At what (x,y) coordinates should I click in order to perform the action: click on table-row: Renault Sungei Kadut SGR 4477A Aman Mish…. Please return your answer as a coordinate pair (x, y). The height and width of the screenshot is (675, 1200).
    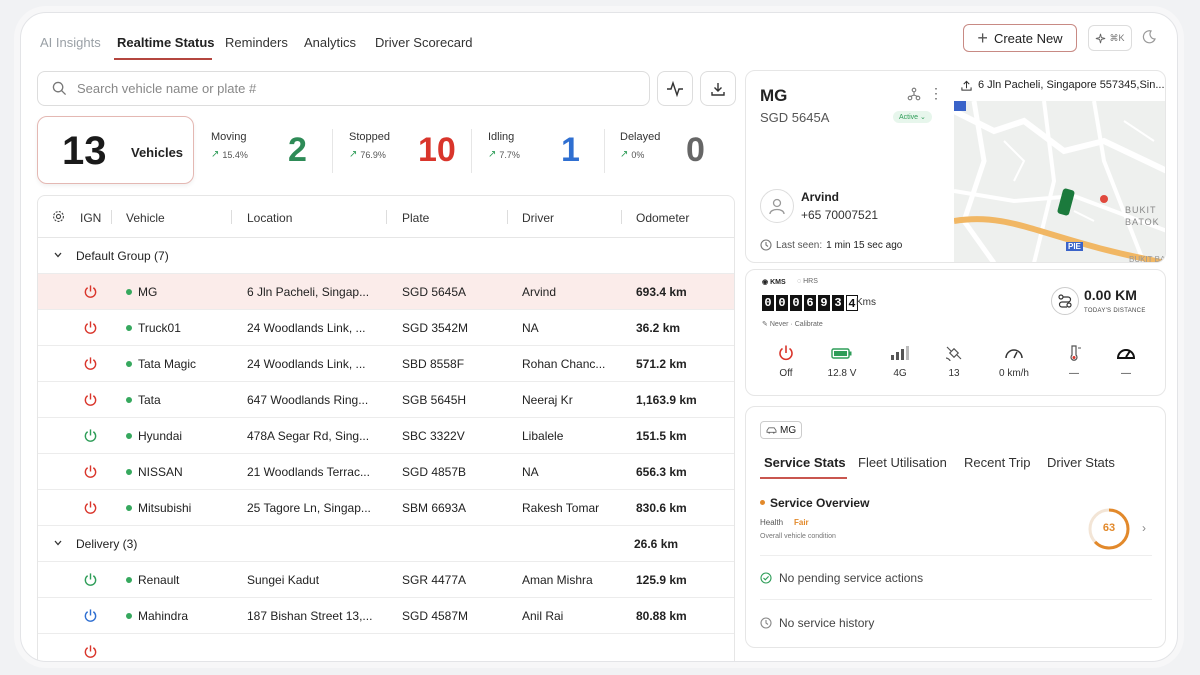
    Looking at the image, I should click on (386, 580).